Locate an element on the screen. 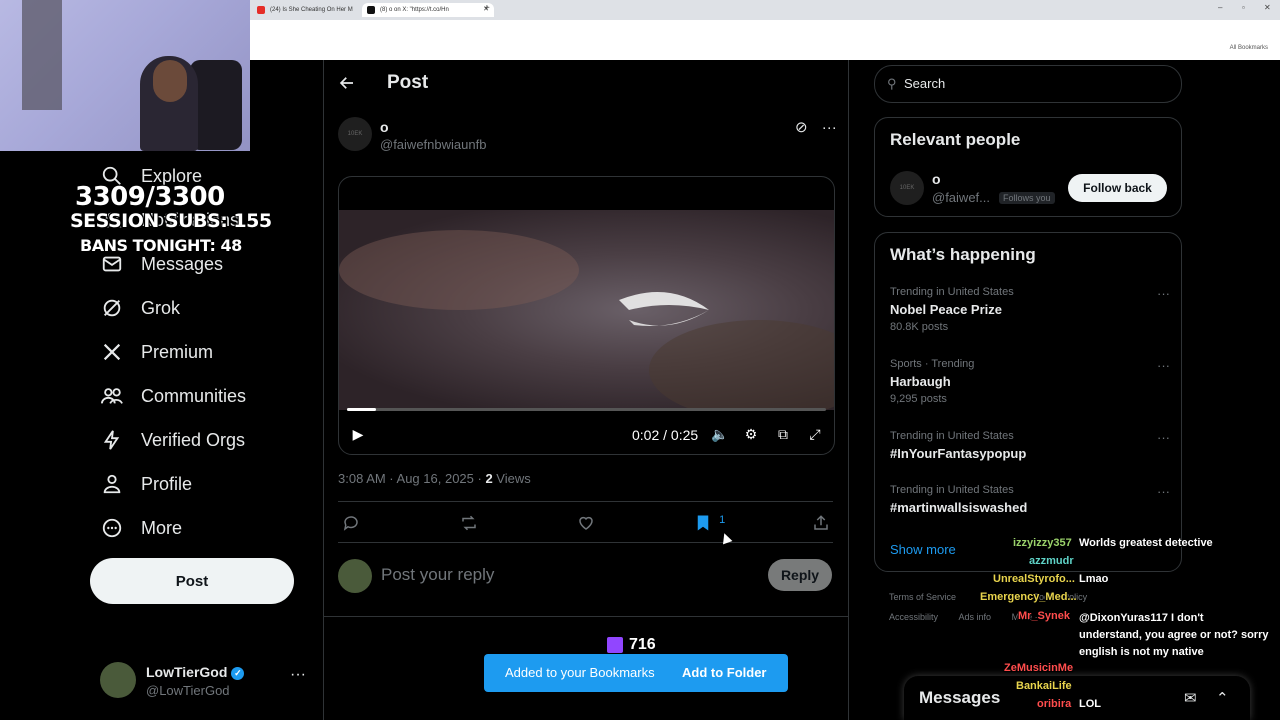 The width and height of the screenshot is (1280, 720). cat-tower-image is located at coordinates (42, 55).